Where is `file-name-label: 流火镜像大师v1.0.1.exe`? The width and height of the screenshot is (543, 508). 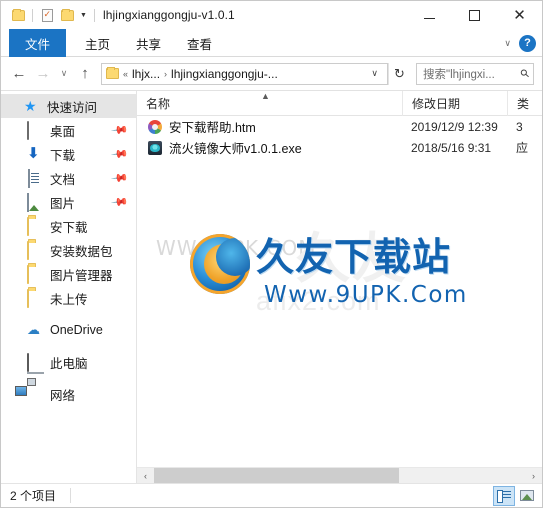 file-name-label: 流火镜像大师v1.0.1.exe is located at coordinates (235, 149).